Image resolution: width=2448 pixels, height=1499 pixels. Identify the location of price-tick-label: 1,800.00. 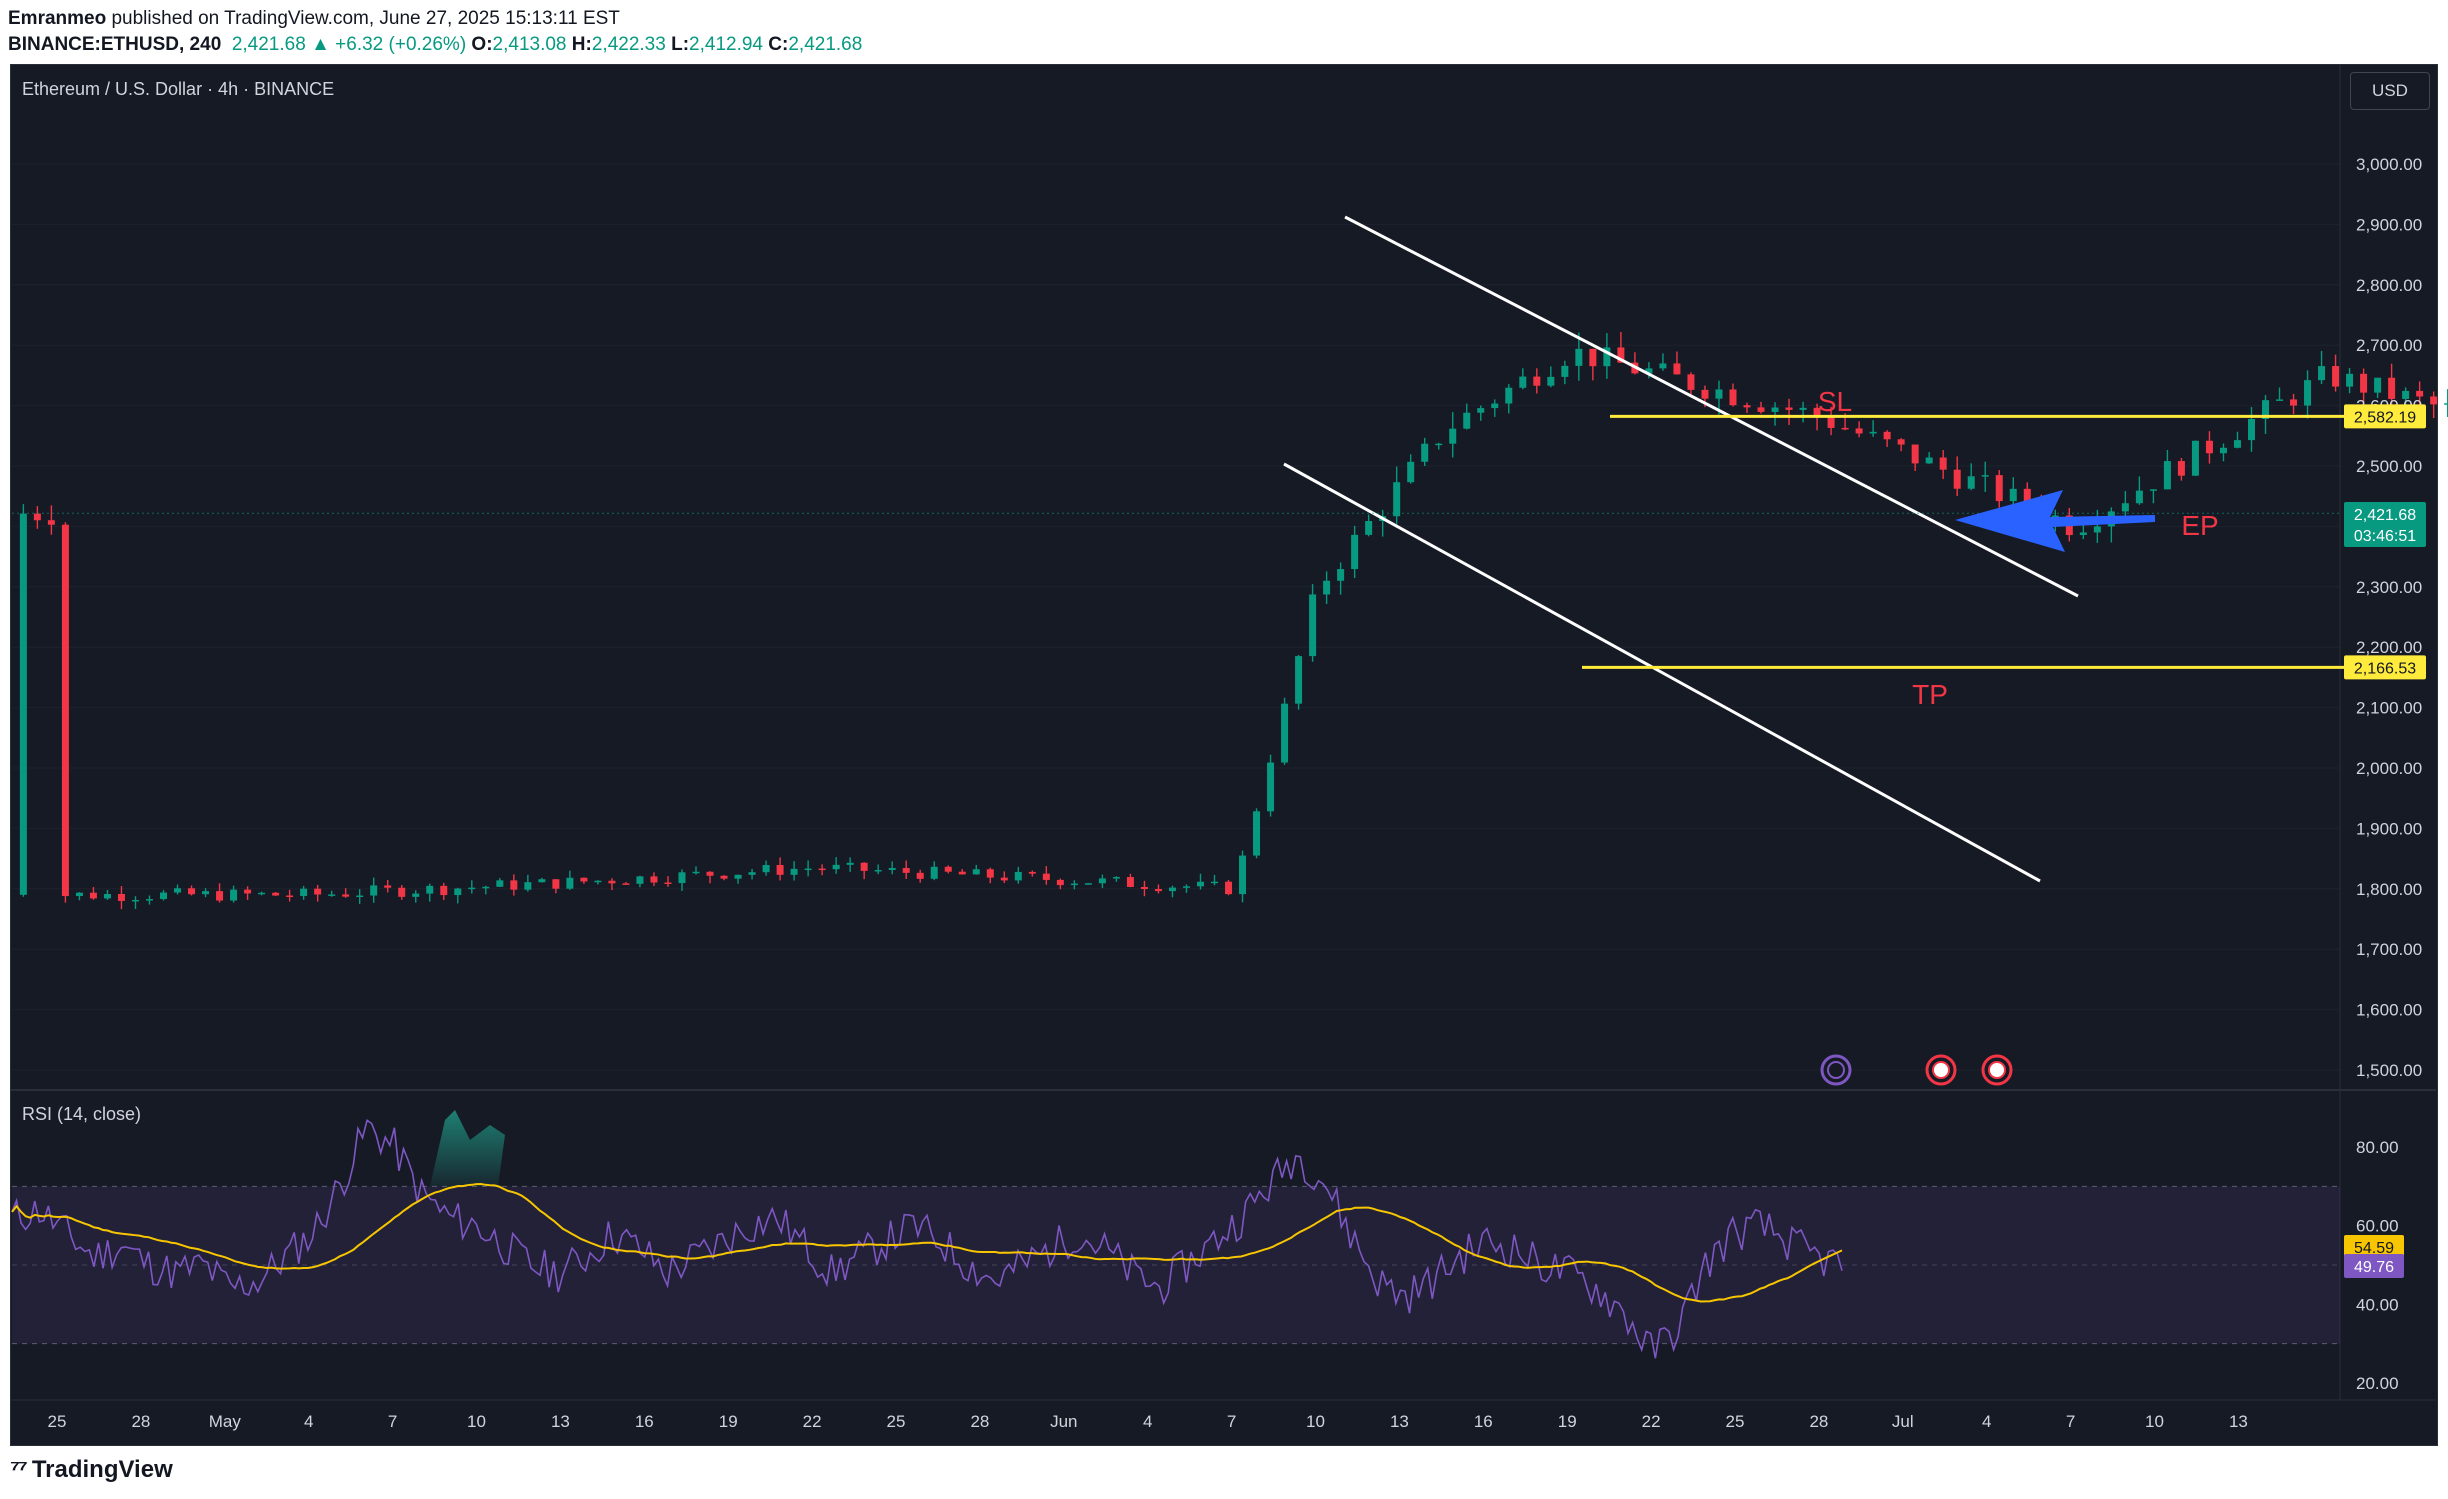
(2389, 889).